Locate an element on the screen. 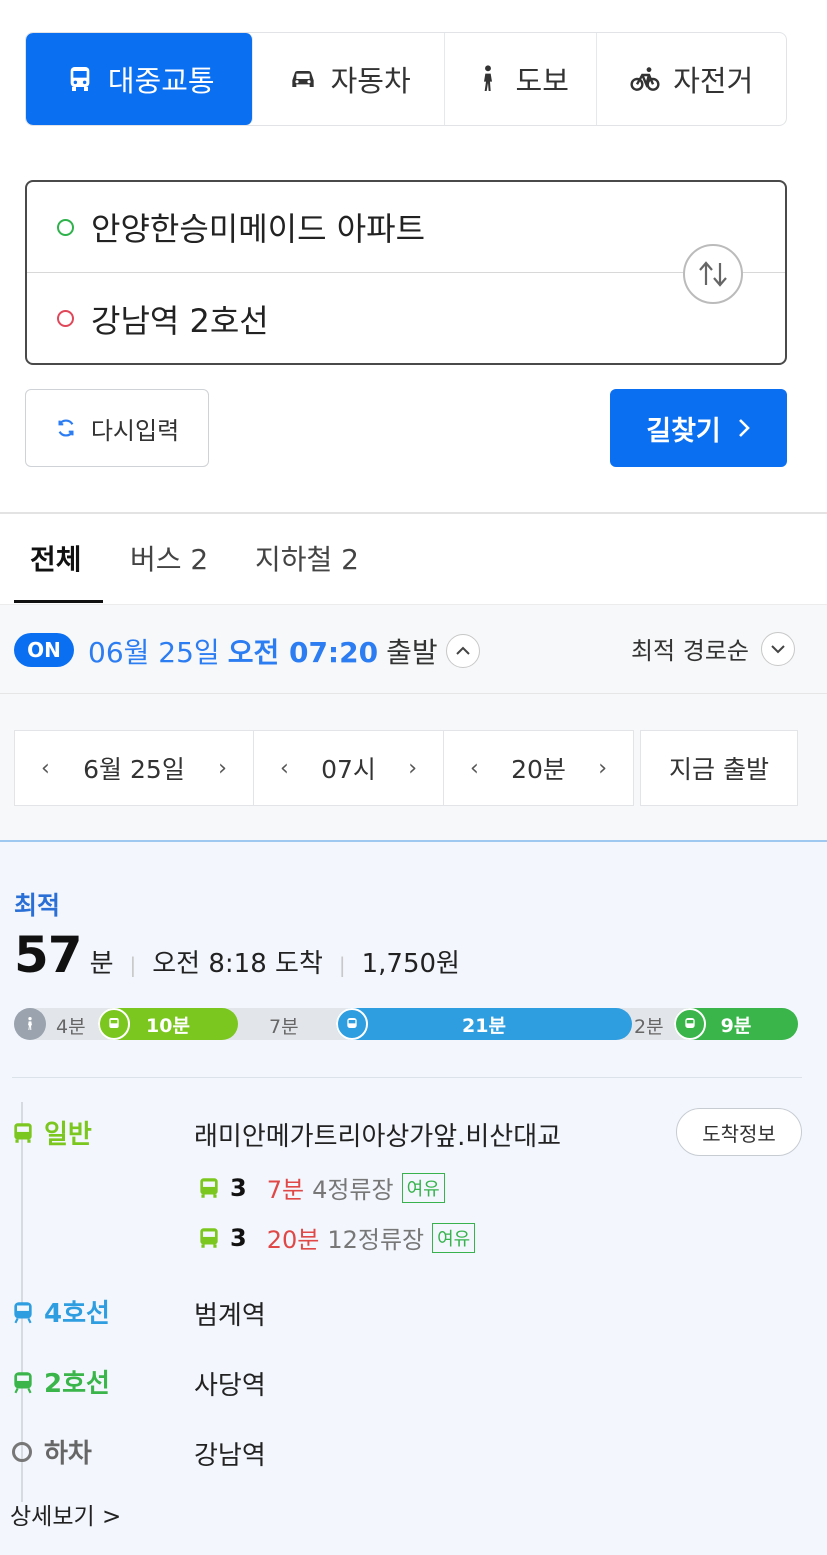  fare: 1,750원 is located at coordinates (410, 964).